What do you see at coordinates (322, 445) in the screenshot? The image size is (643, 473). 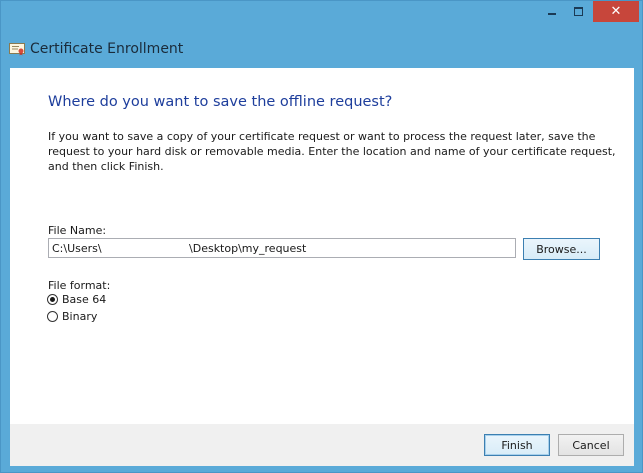 I see `dialog-footer: Finish Cancel` at bounding box center [322, 445].